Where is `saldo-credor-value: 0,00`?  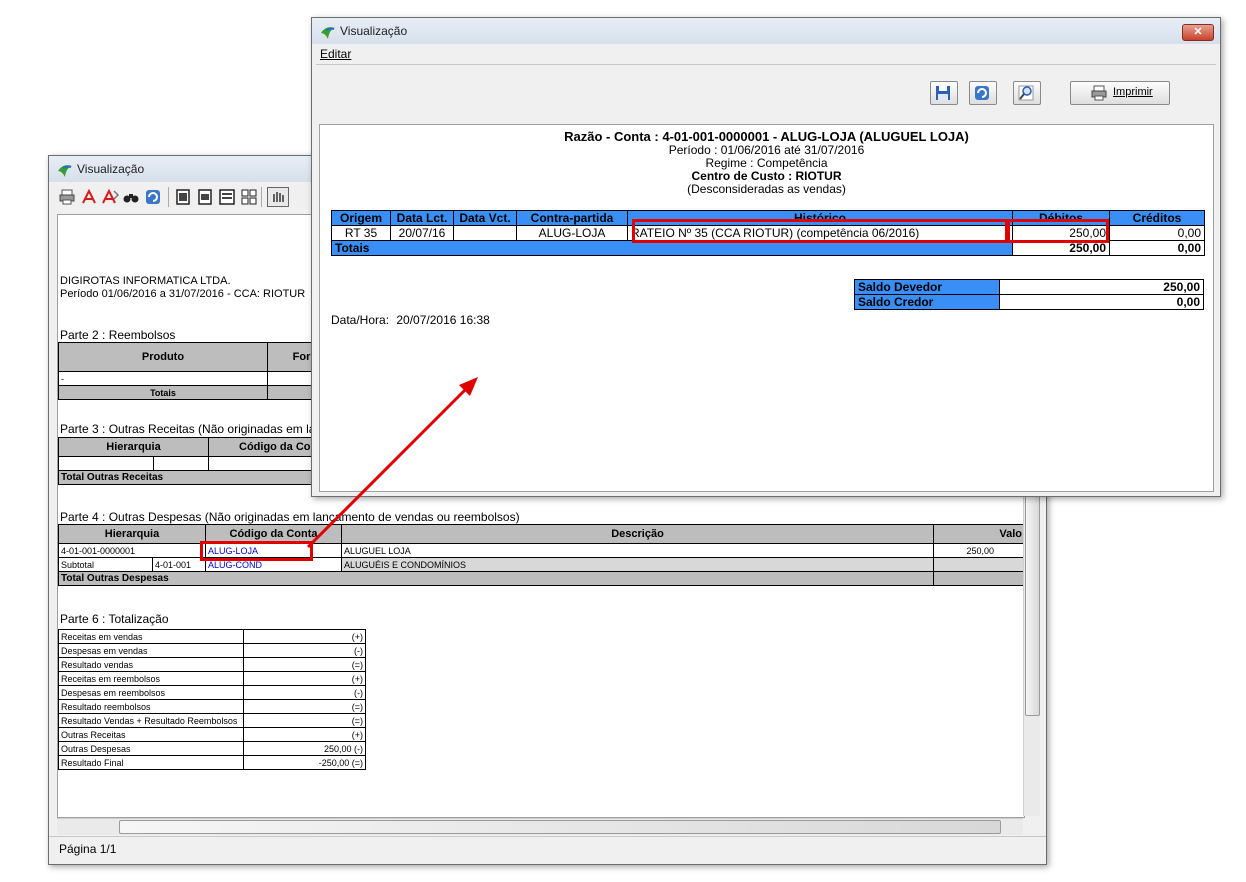
saldo-credor-value: 0,00 is located at coordinates (1101, 302).